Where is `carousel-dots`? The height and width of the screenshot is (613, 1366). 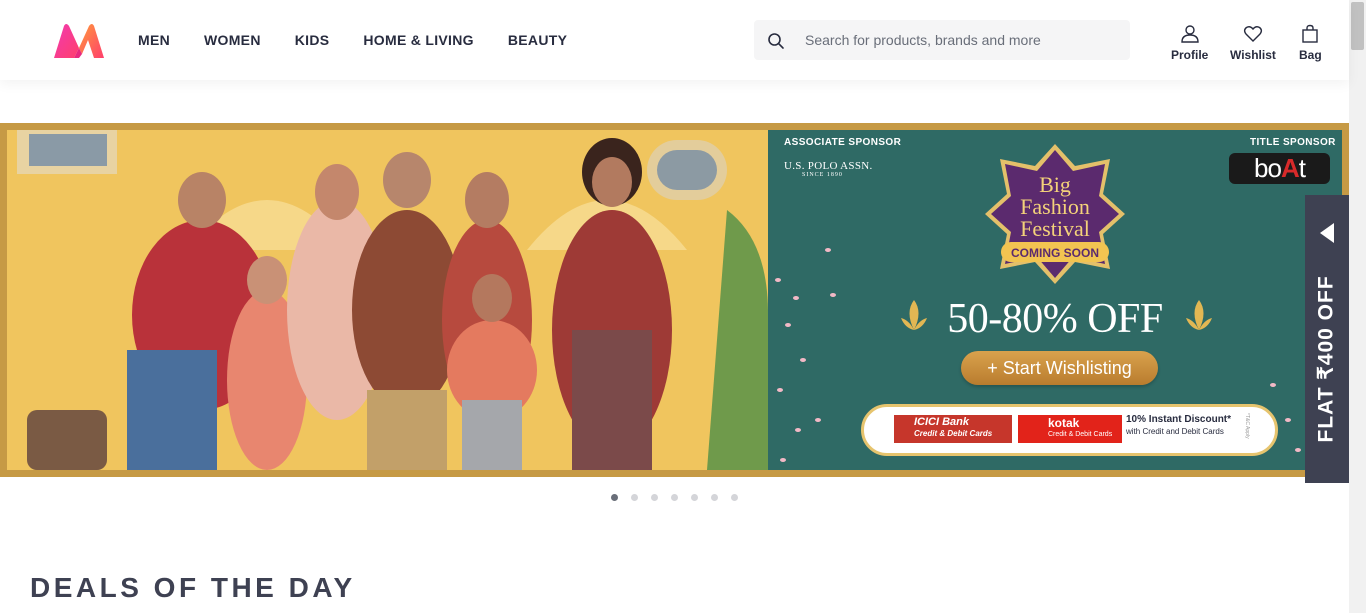 carousel-dots is located at coordinates (681, 497).